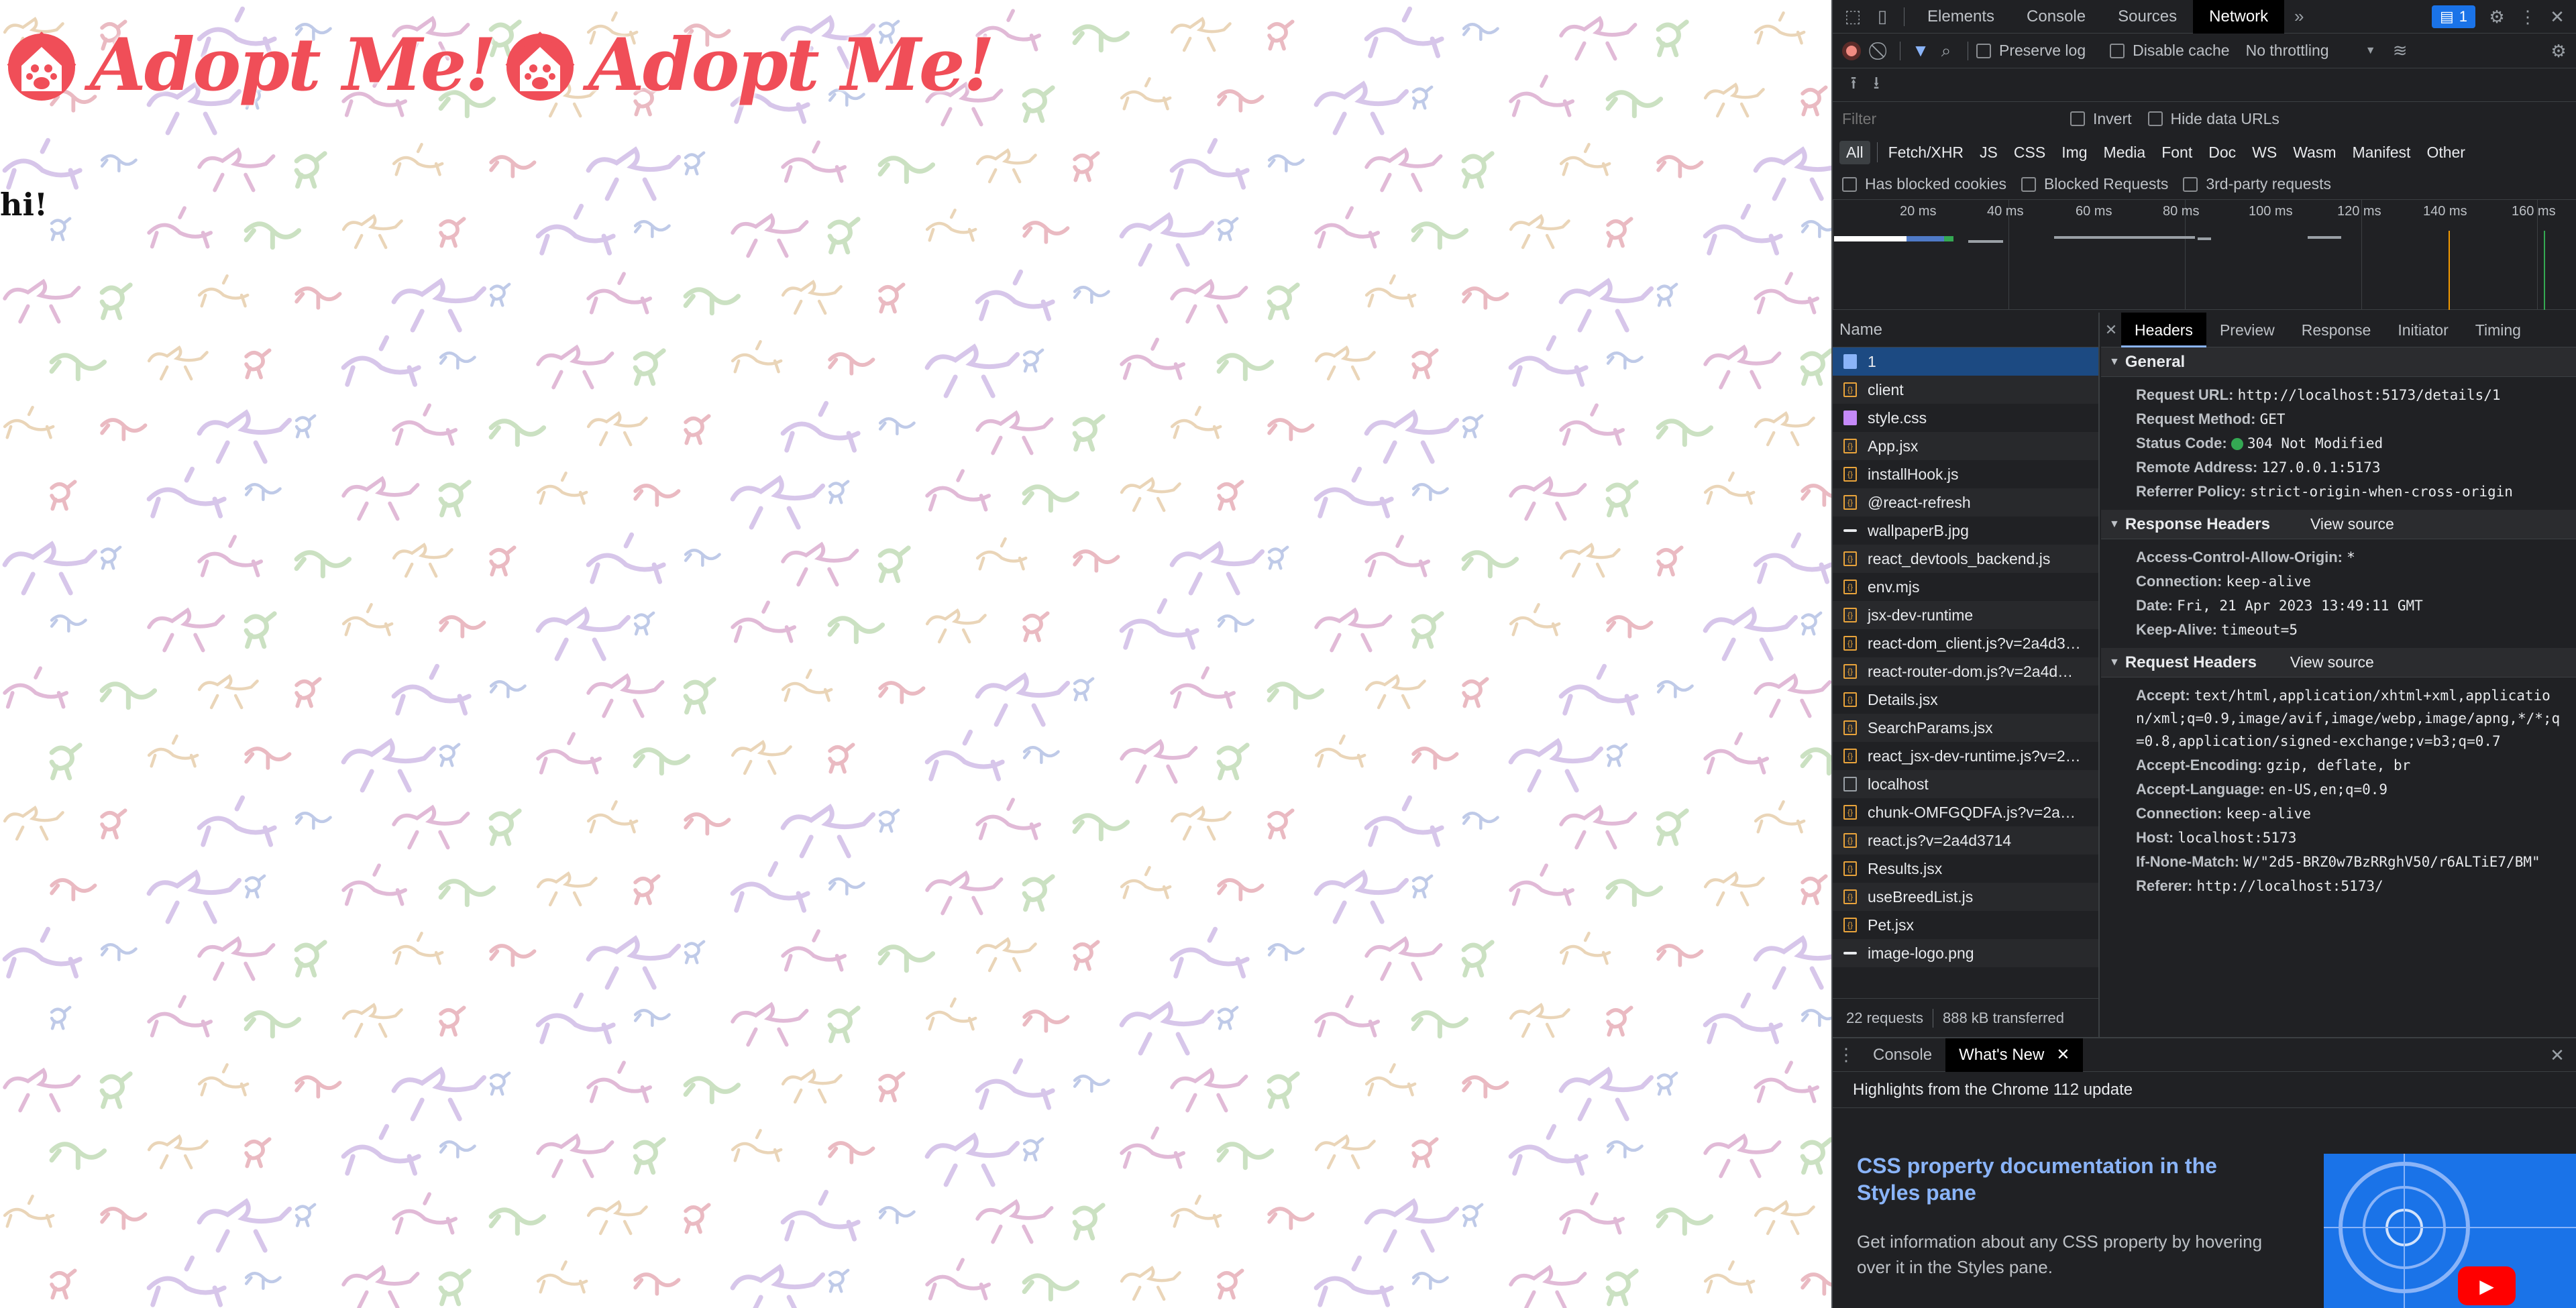 The width and height of the screenshot is (2576, 1308). I want to click on request-row: {} react_devtools_backend.js, so click(1965, 559).